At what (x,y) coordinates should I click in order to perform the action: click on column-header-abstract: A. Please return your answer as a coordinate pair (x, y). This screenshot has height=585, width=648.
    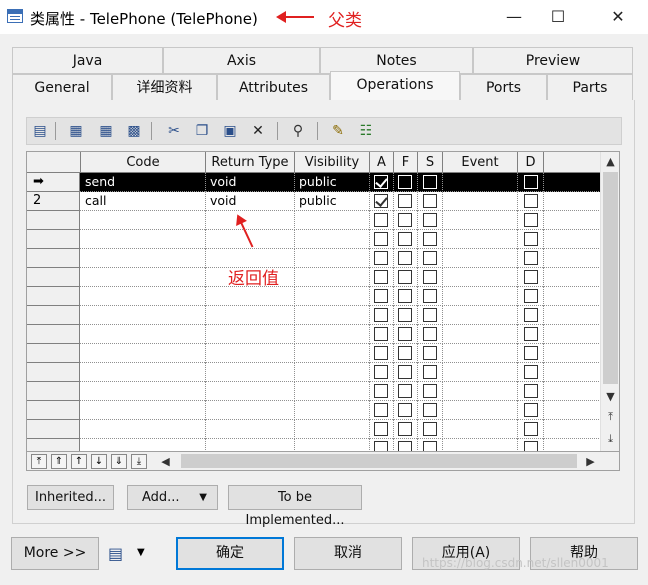
    Looking at the image, I should click on (382, 162).